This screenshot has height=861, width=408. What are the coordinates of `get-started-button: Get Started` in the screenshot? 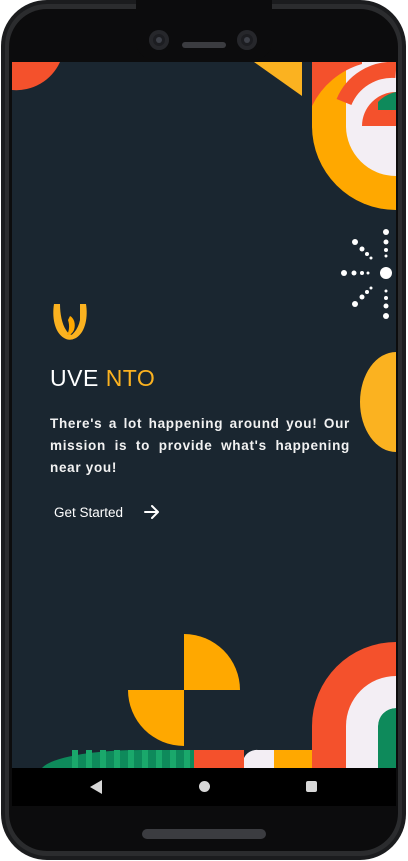 It's located at (107, 512).